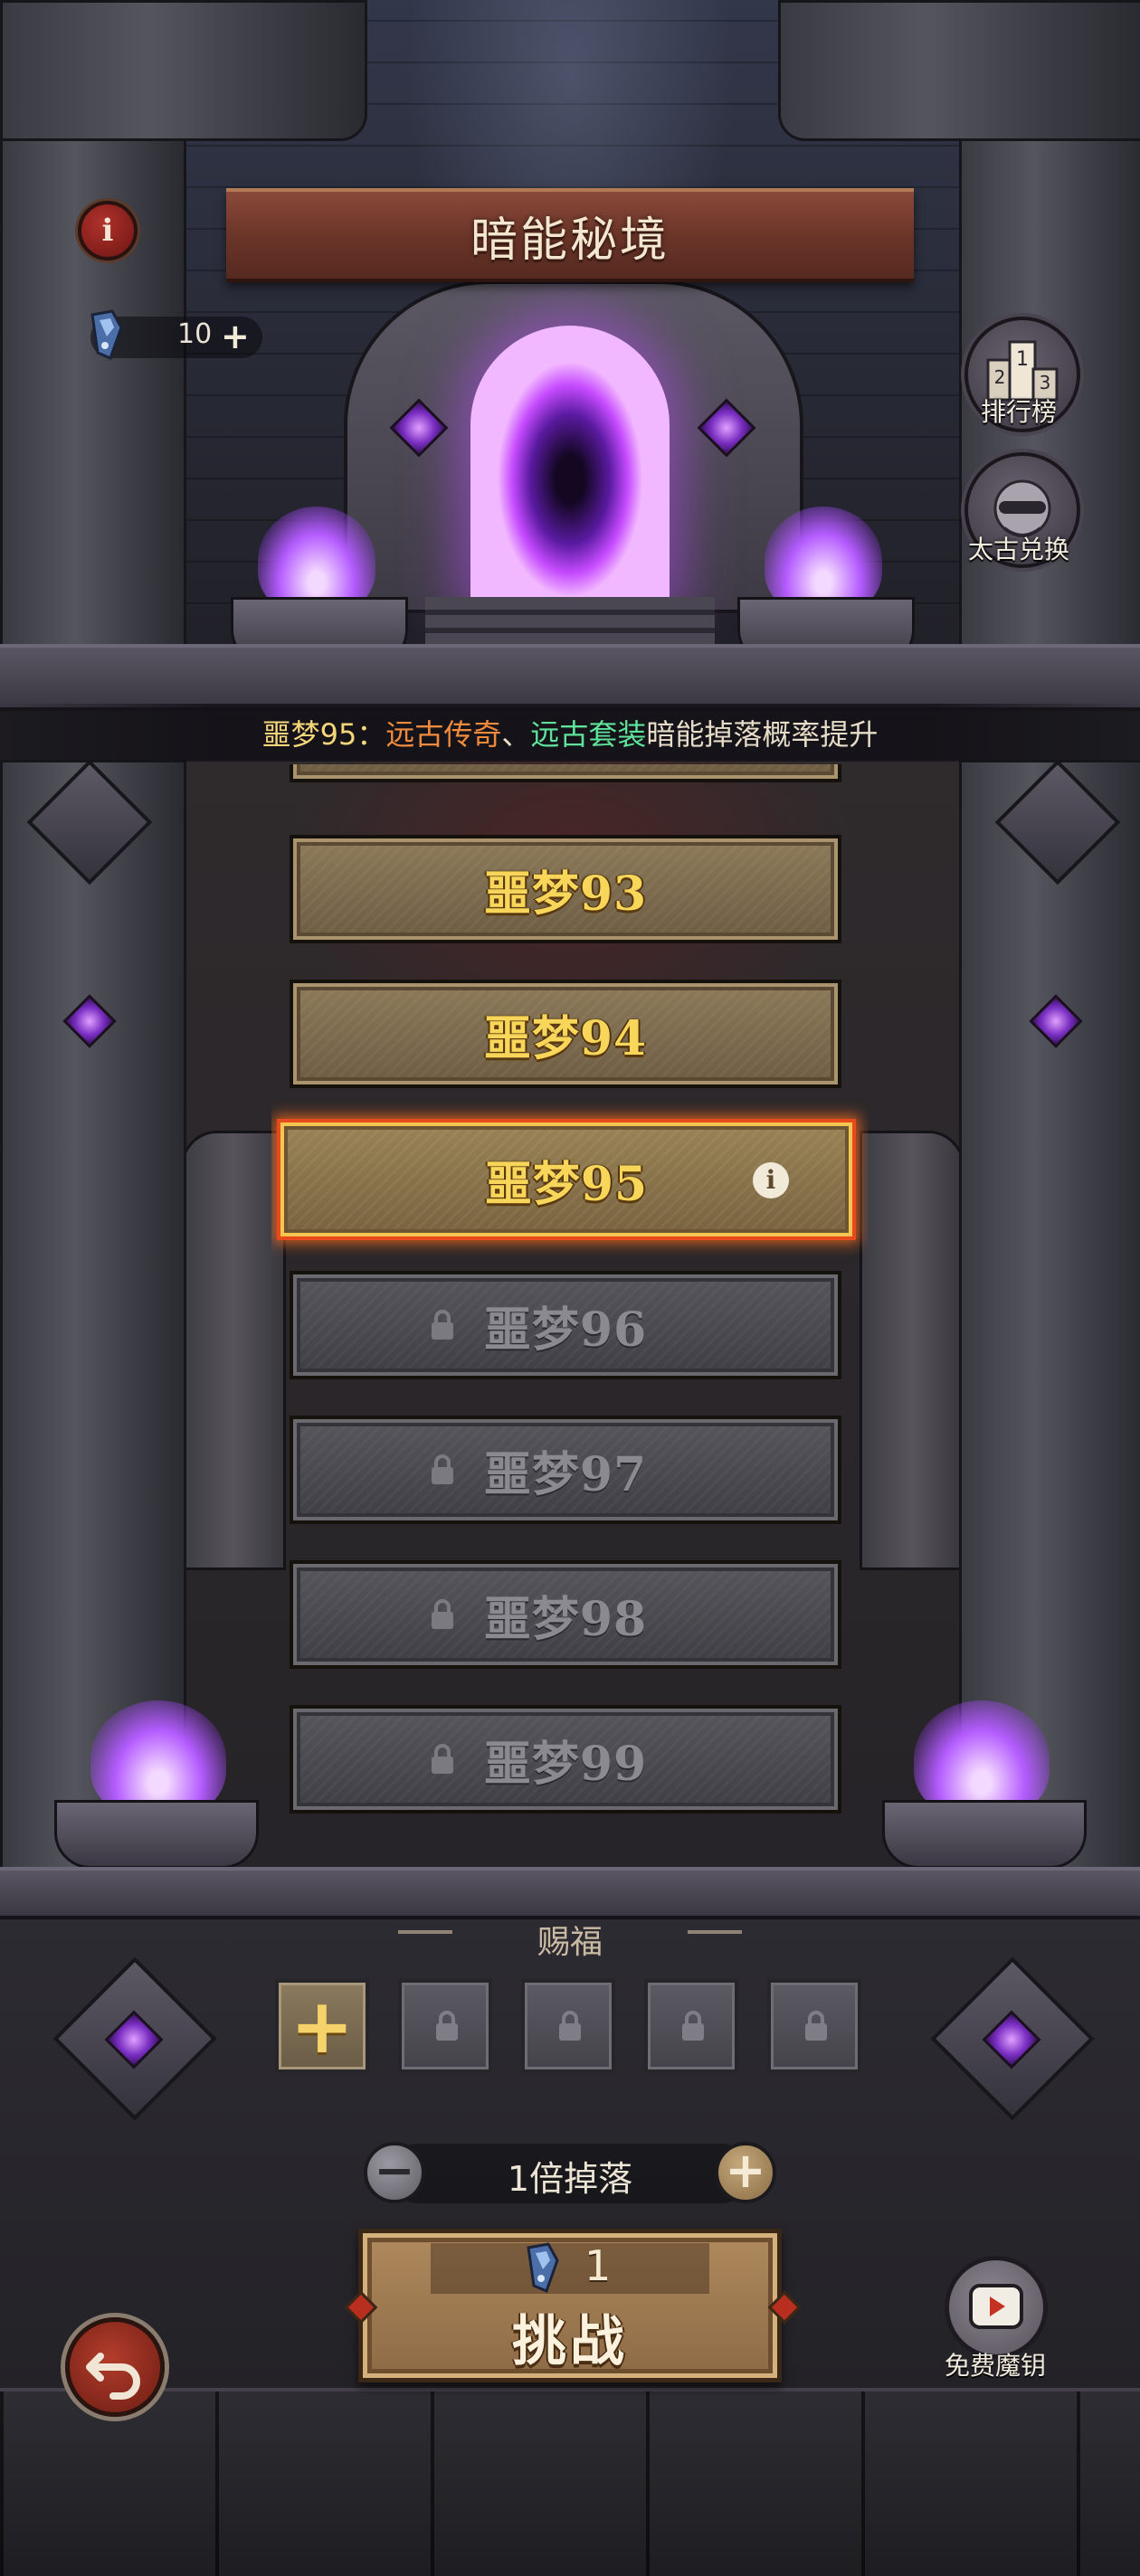 This screenshot has width=1140, height=2576. Describe the element at coordinates (566, 1764) in the screenshot. I see `level-label: 噩梦99` at that location.